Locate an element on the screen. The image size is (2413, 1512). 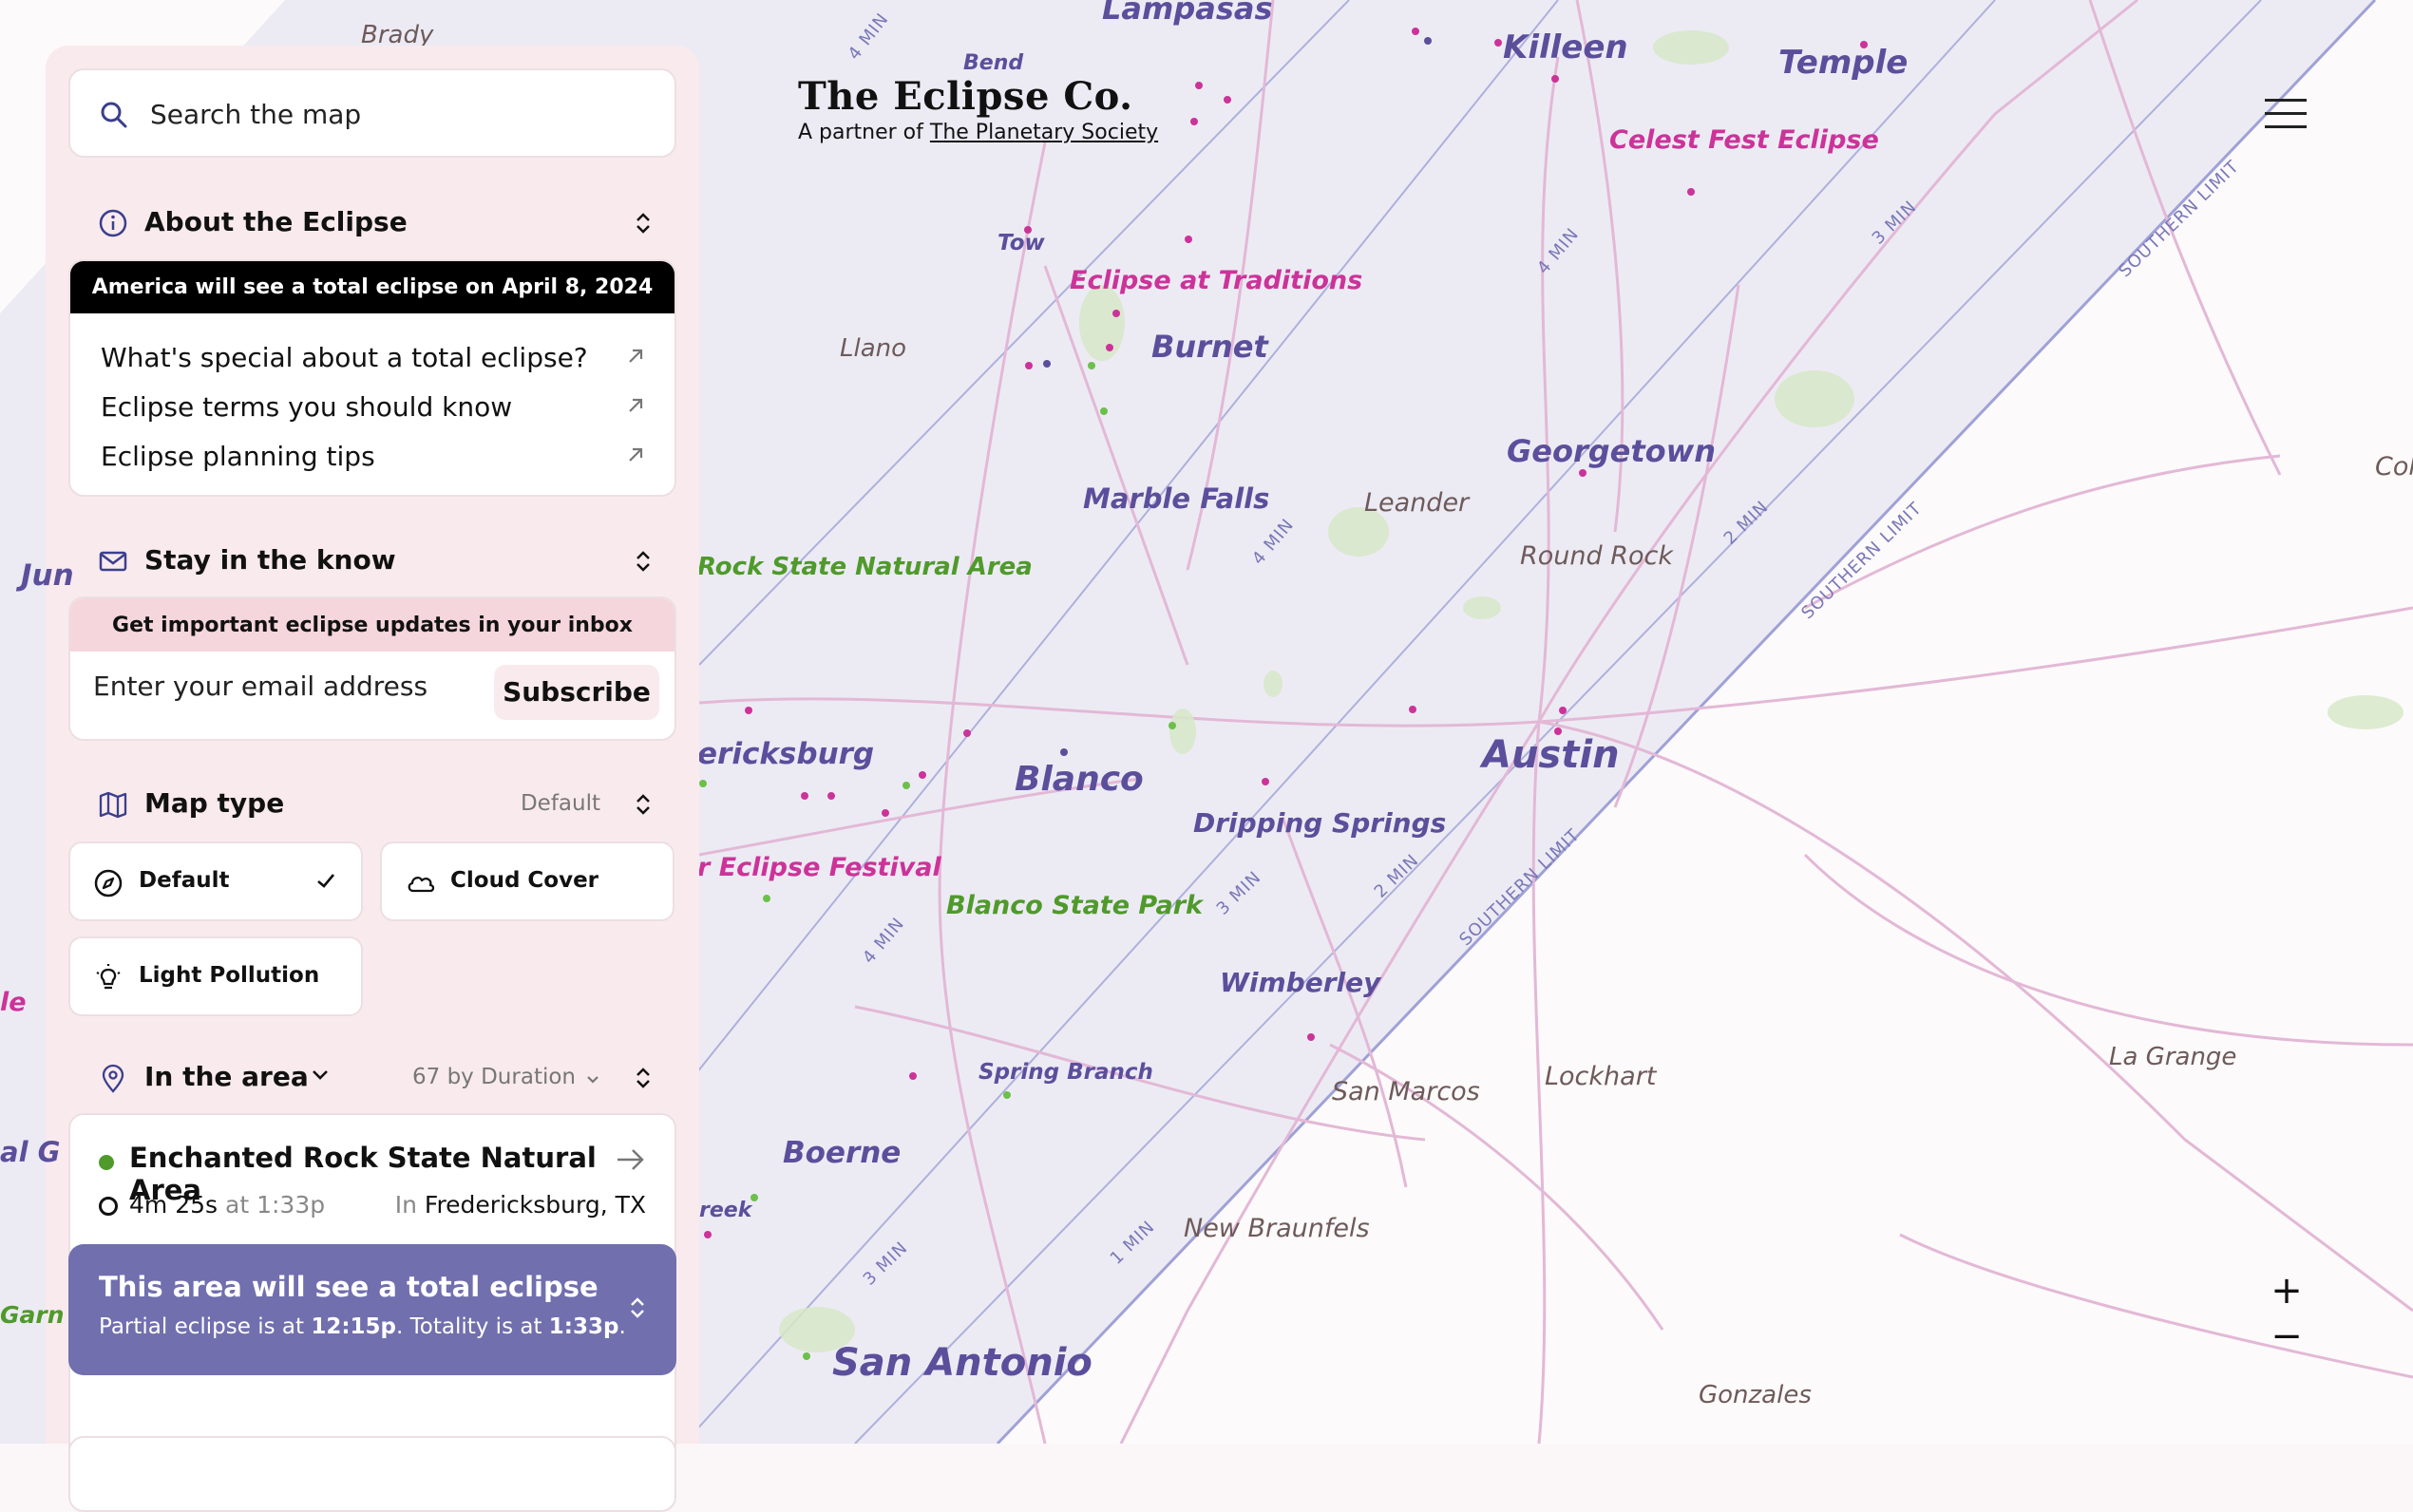
brand-subtitle: A partner of The Planetary Society is located at coordinates (978, 133).